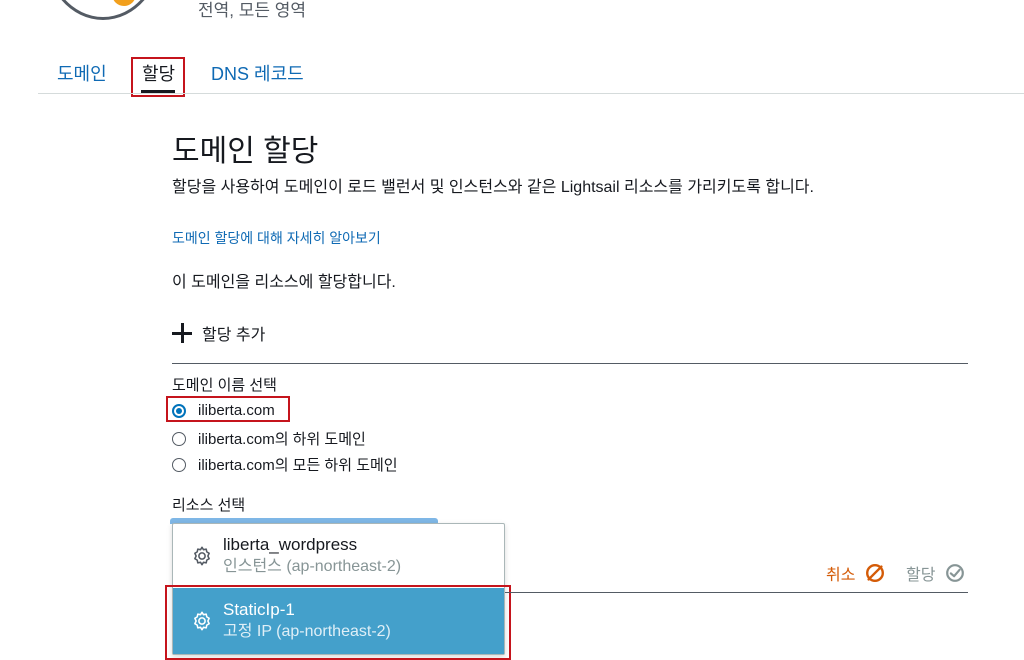  I want to click on resource-select-label: 리소스 선택, so click(209, 505).